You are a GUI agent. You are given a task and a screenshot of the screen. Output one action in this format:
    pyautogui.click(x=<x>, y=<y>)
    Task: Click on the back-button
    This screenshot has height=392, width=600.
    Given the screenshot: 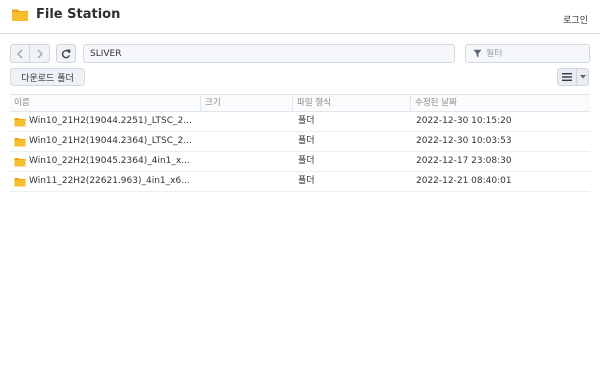 What is the action you would take?
    pyautogui.click(x=20, y=53)
    